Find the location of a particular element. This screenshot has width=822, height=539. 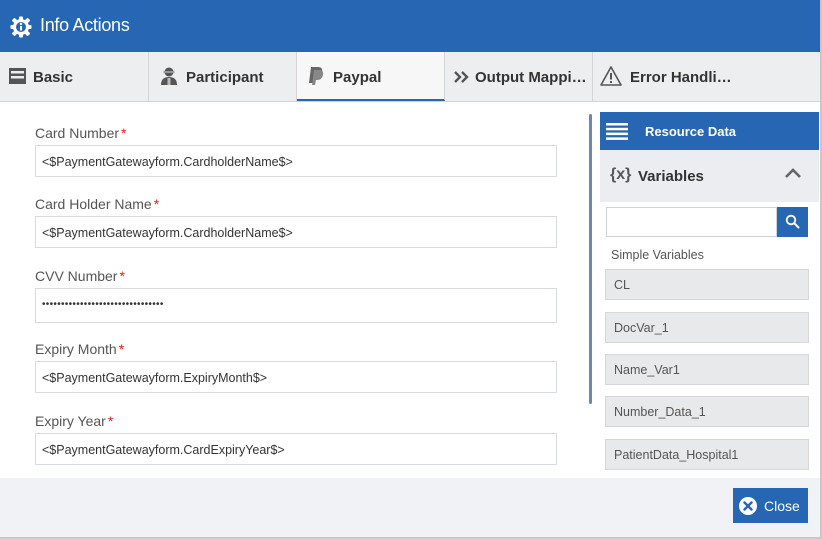

card-holder-name-field: <$PaymentGatewayform.CardholderName$> is located at coordinates (296, 232).